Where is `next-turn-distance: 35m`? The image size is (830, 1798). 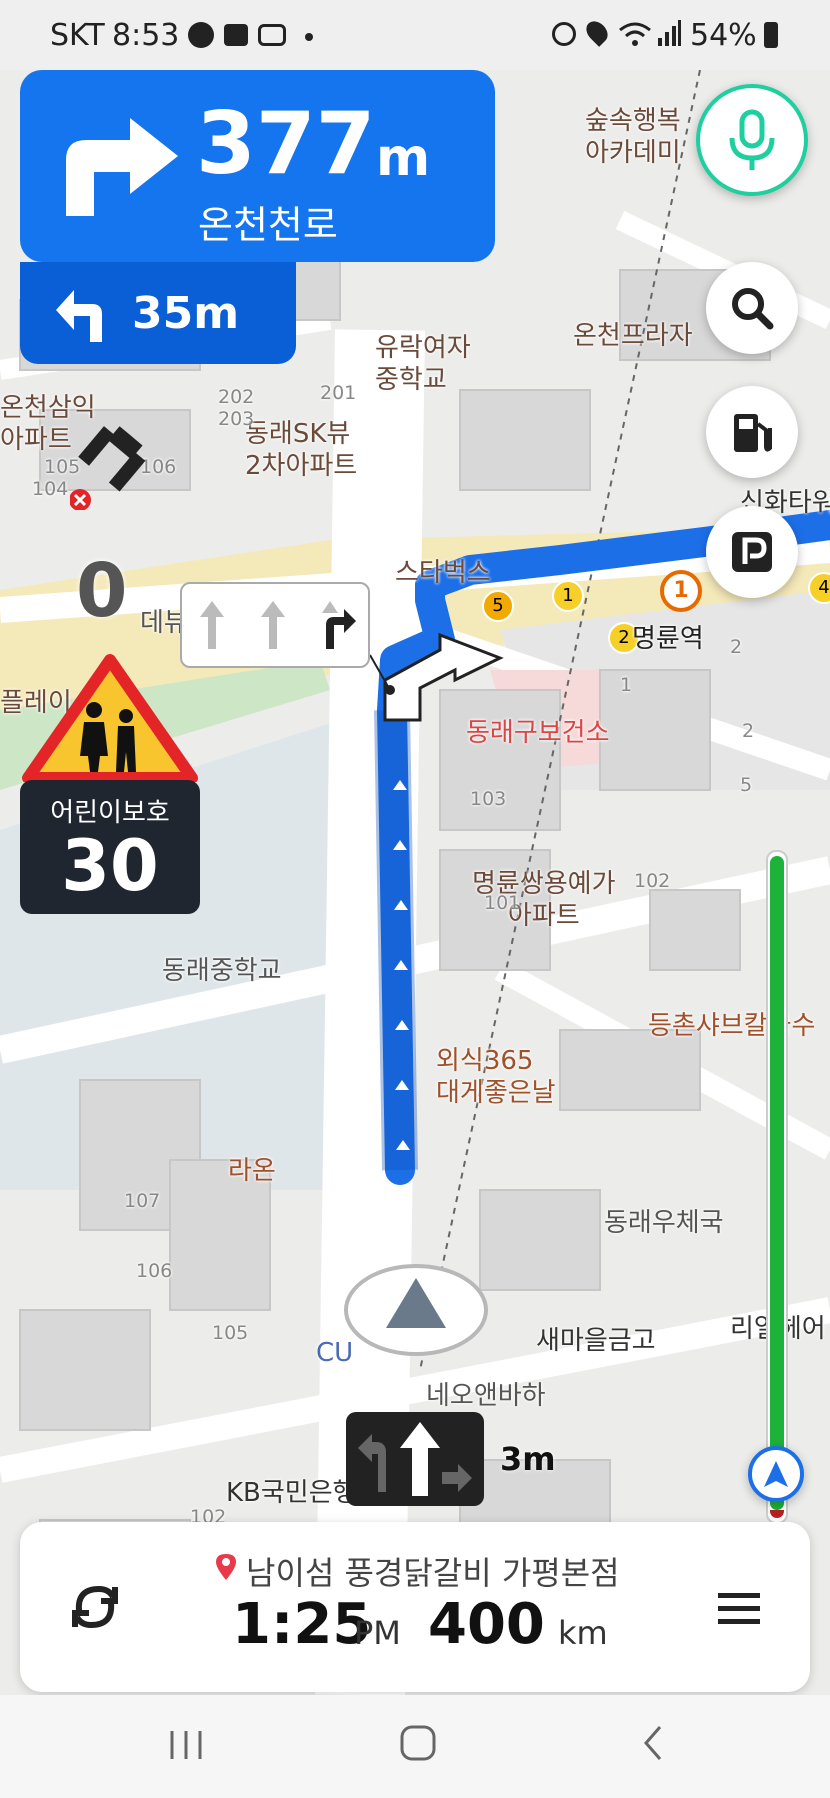 next-turn-distance: 35m is located at coordinates (186, 313).